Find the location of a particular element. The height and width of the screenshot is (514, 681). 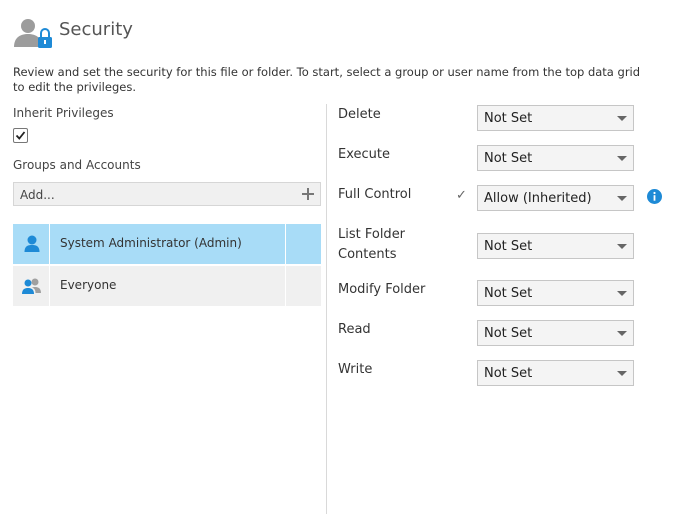

table-row: System Administrator (Admin) is located at coordinates (167, 244).